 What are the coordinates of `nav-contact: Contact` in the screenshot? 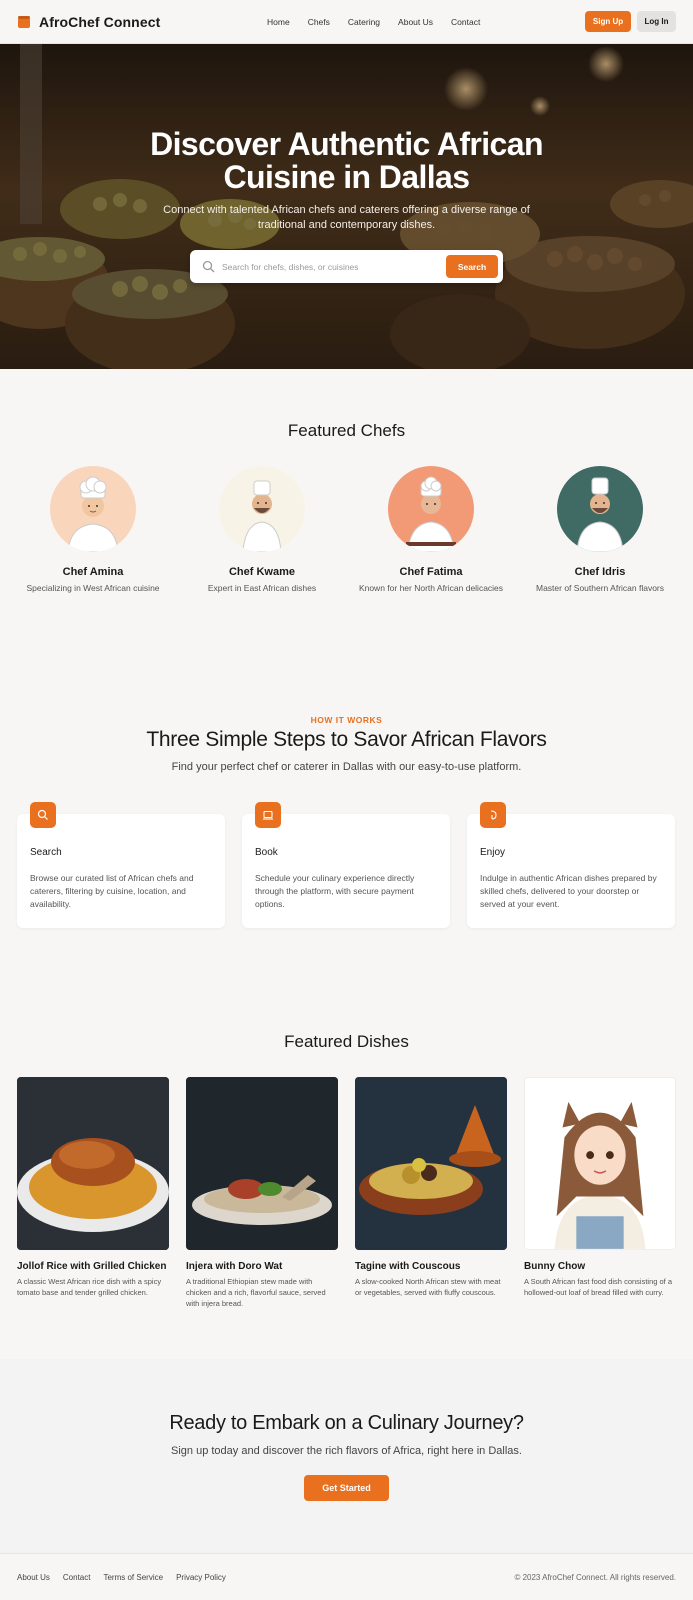 It's located at (465, 22).